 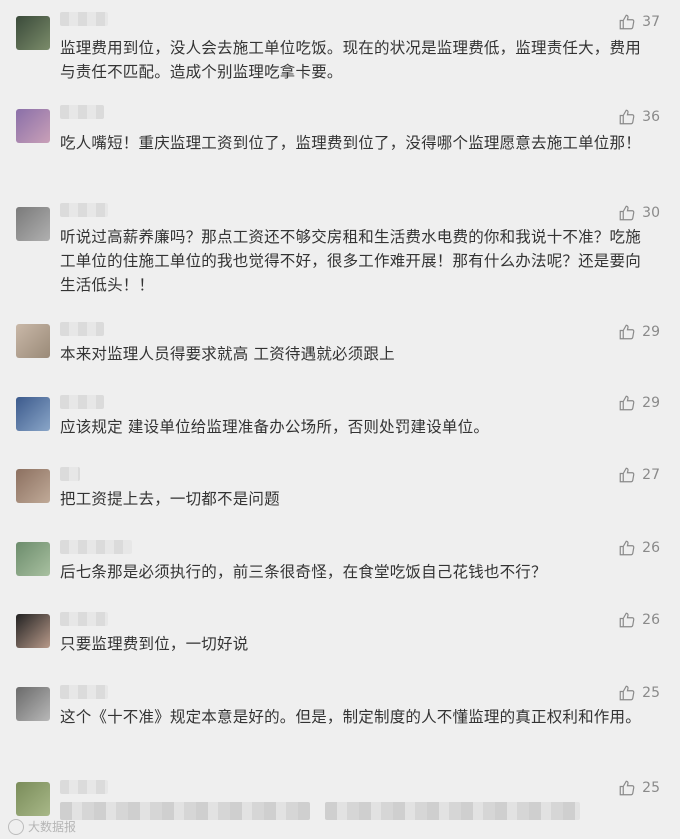 I want to click on watermark: 大数据报, so click(x=42, y=826).